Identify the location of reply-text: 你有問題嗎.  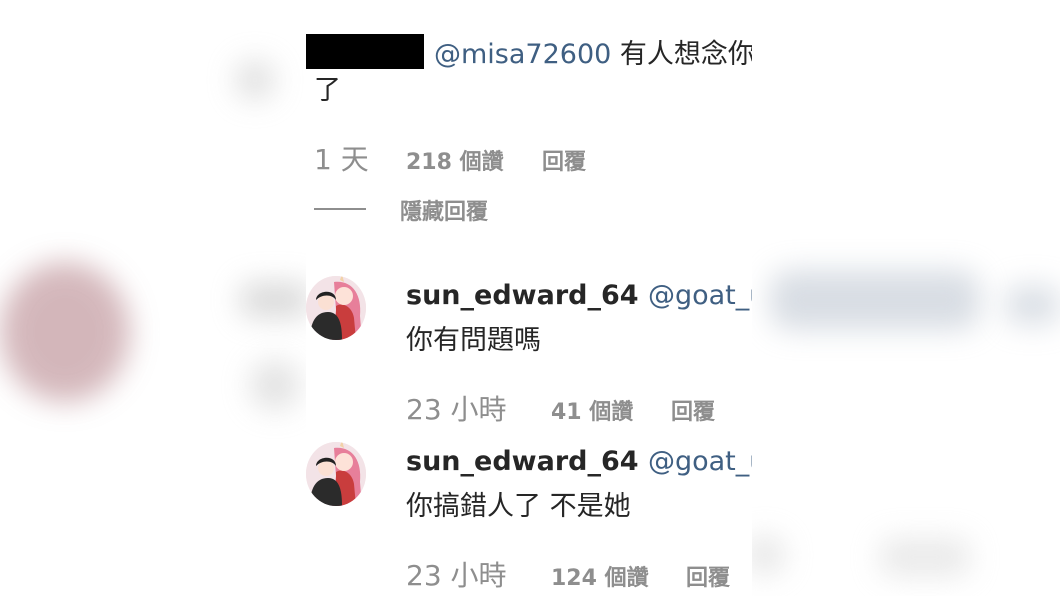
(473, 340).